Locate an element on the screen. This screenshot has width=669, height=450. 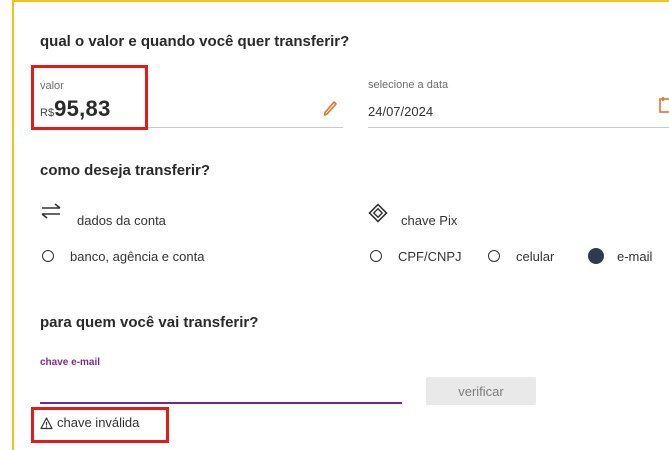
radio-email is located at coordinates (596, 256).